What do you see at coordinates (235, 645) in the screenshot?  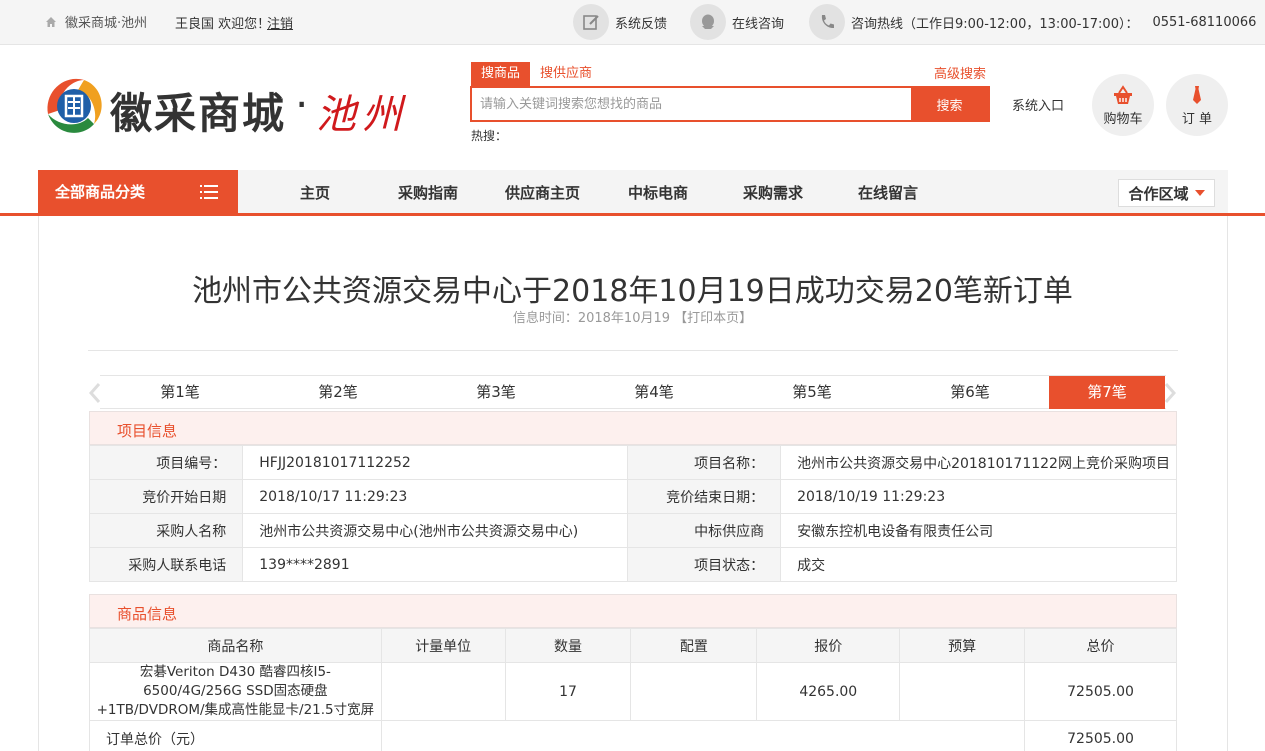 I see `col-goods-name: 商品名称` at bounding box center [235, 645].